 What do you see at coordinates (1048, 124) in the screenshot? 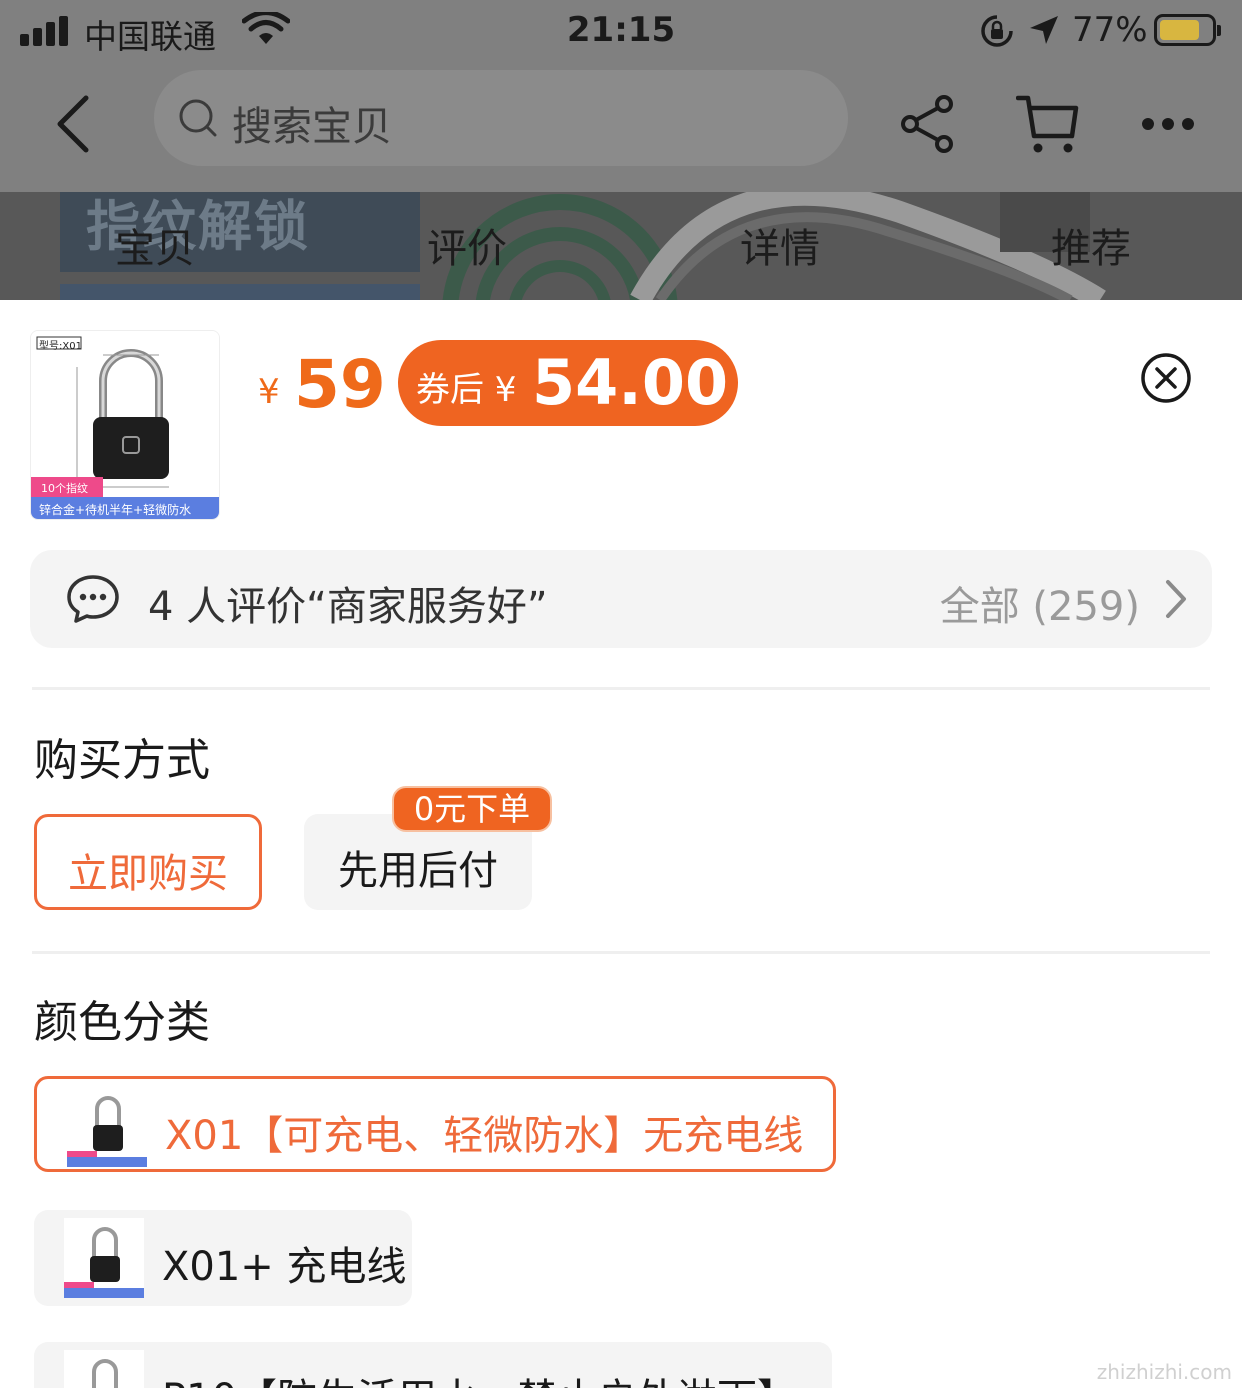
I see `cart-icon` at bounding box center [1048, 124].